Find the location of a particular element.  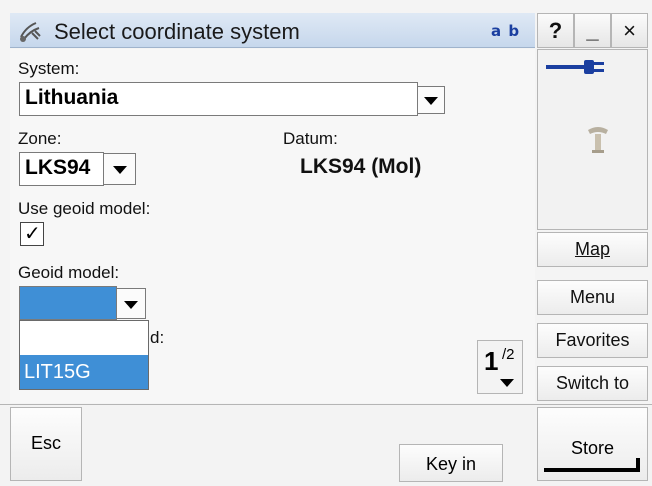

use-geoid-label: Use geoid model: is located at coordinates (84, 208).